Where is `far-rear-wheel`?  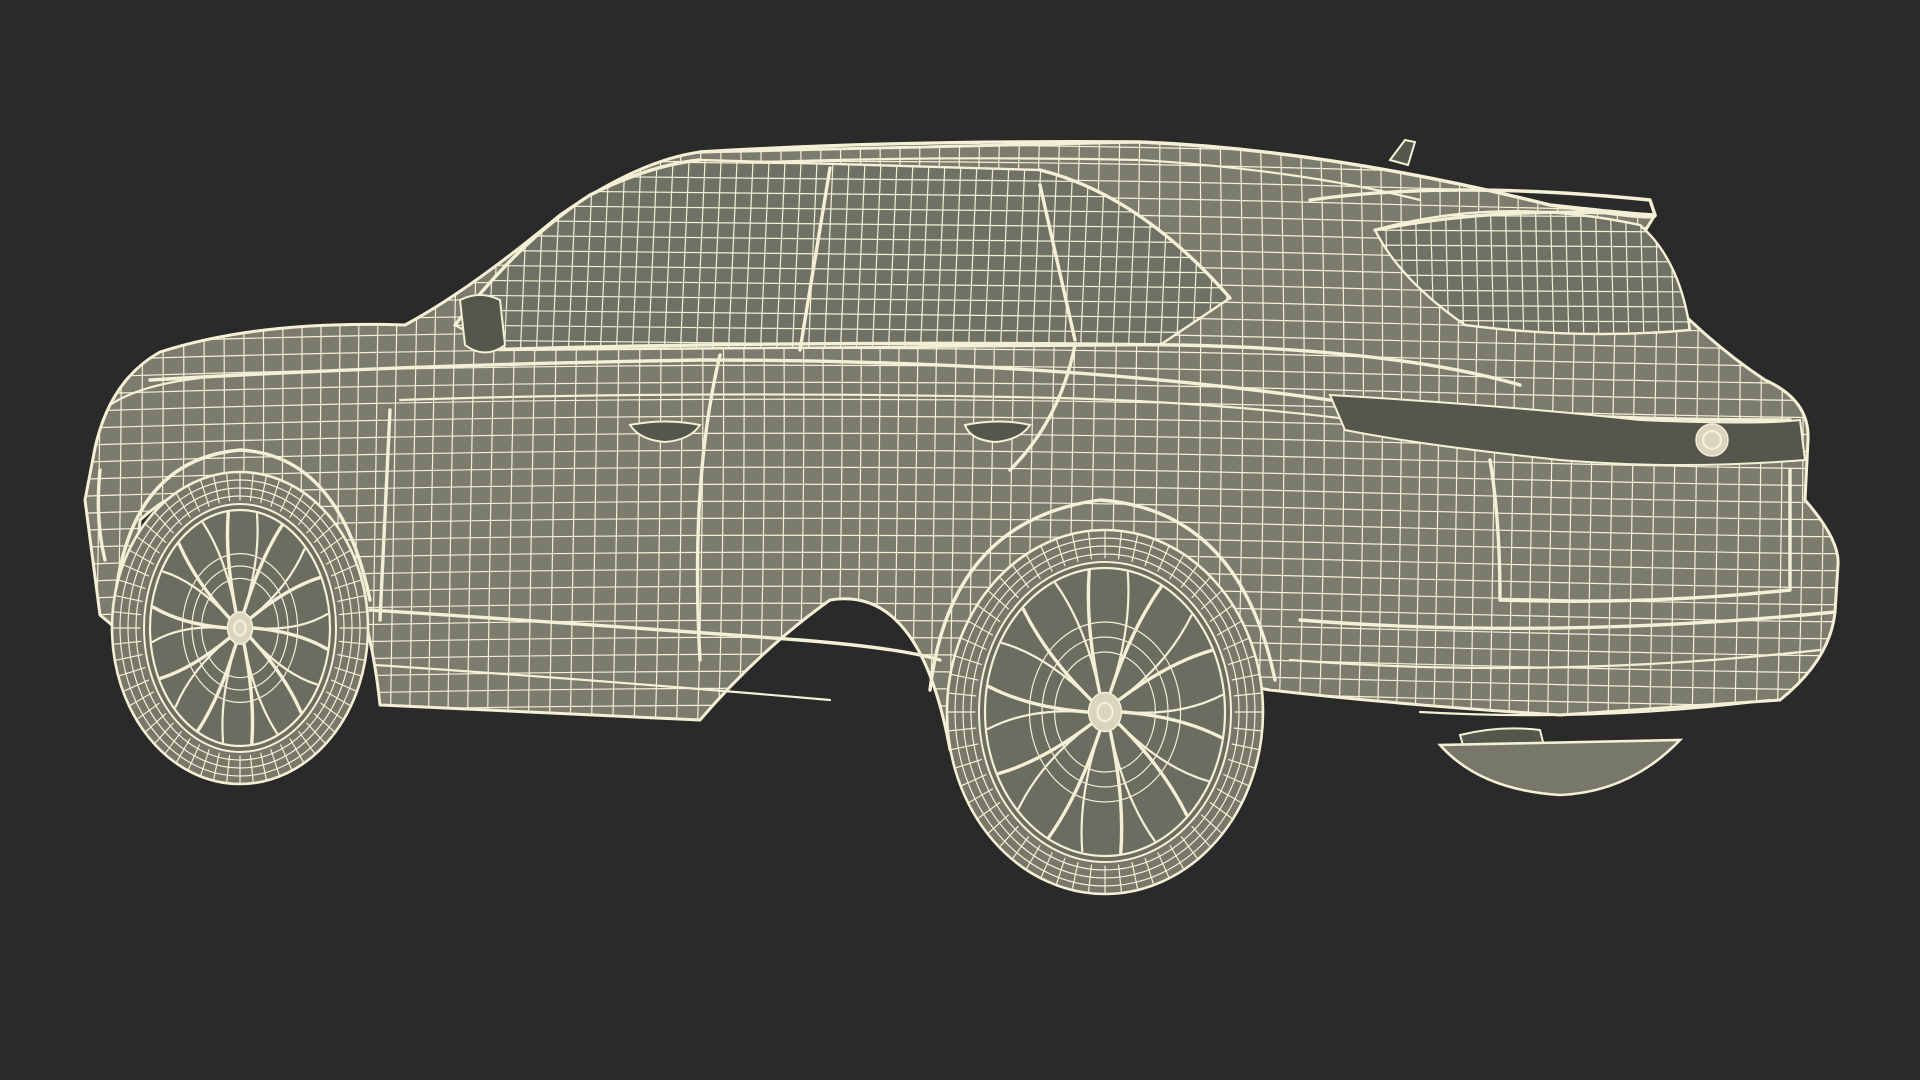
far-rear-wheel is located at coordinates (1560, 767).